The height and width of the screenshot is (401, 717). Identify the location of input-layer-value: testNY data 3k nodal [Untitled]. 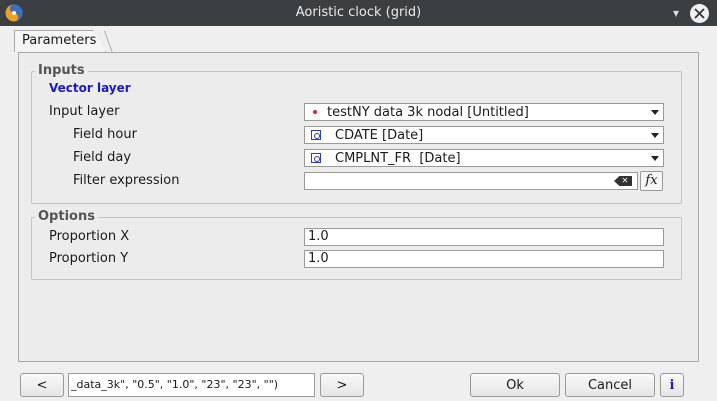
(428, 112).